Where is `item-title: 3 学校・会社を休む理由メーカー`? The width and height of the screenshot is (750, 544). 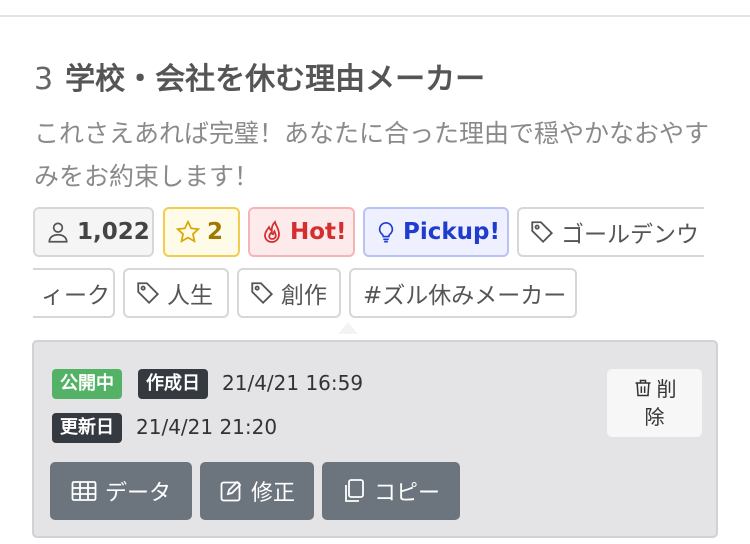 item-title: 3 学校・会社を休む理由メーカー is located at coordinates (259, 76).